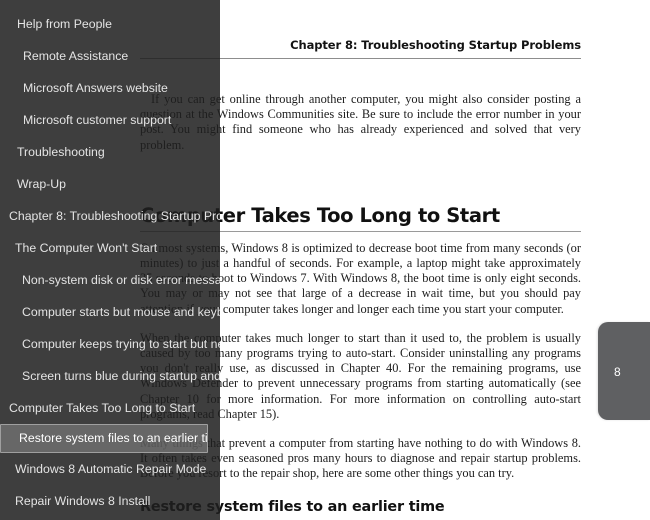 The height and width of the screenshot is (520, 650). I want to click on toc-item-label: Microsoft customer support, so click(97, 120).